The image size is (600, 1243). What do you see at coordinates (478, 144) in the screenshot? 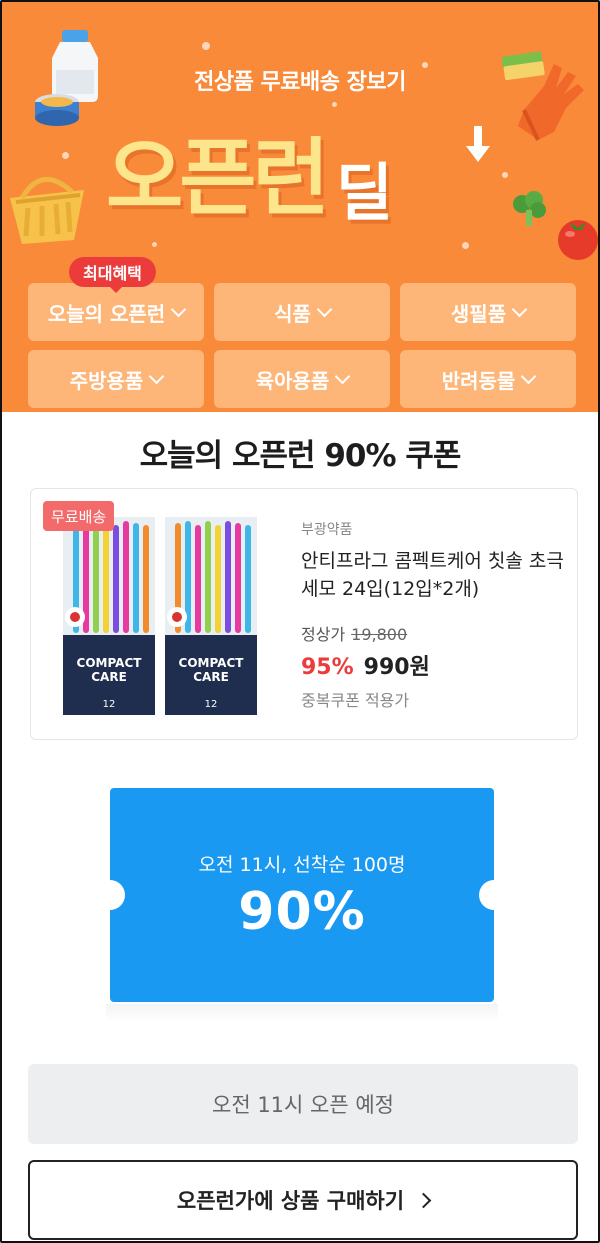
I see `down-arrow-icon` at bounding box center [478, 144].